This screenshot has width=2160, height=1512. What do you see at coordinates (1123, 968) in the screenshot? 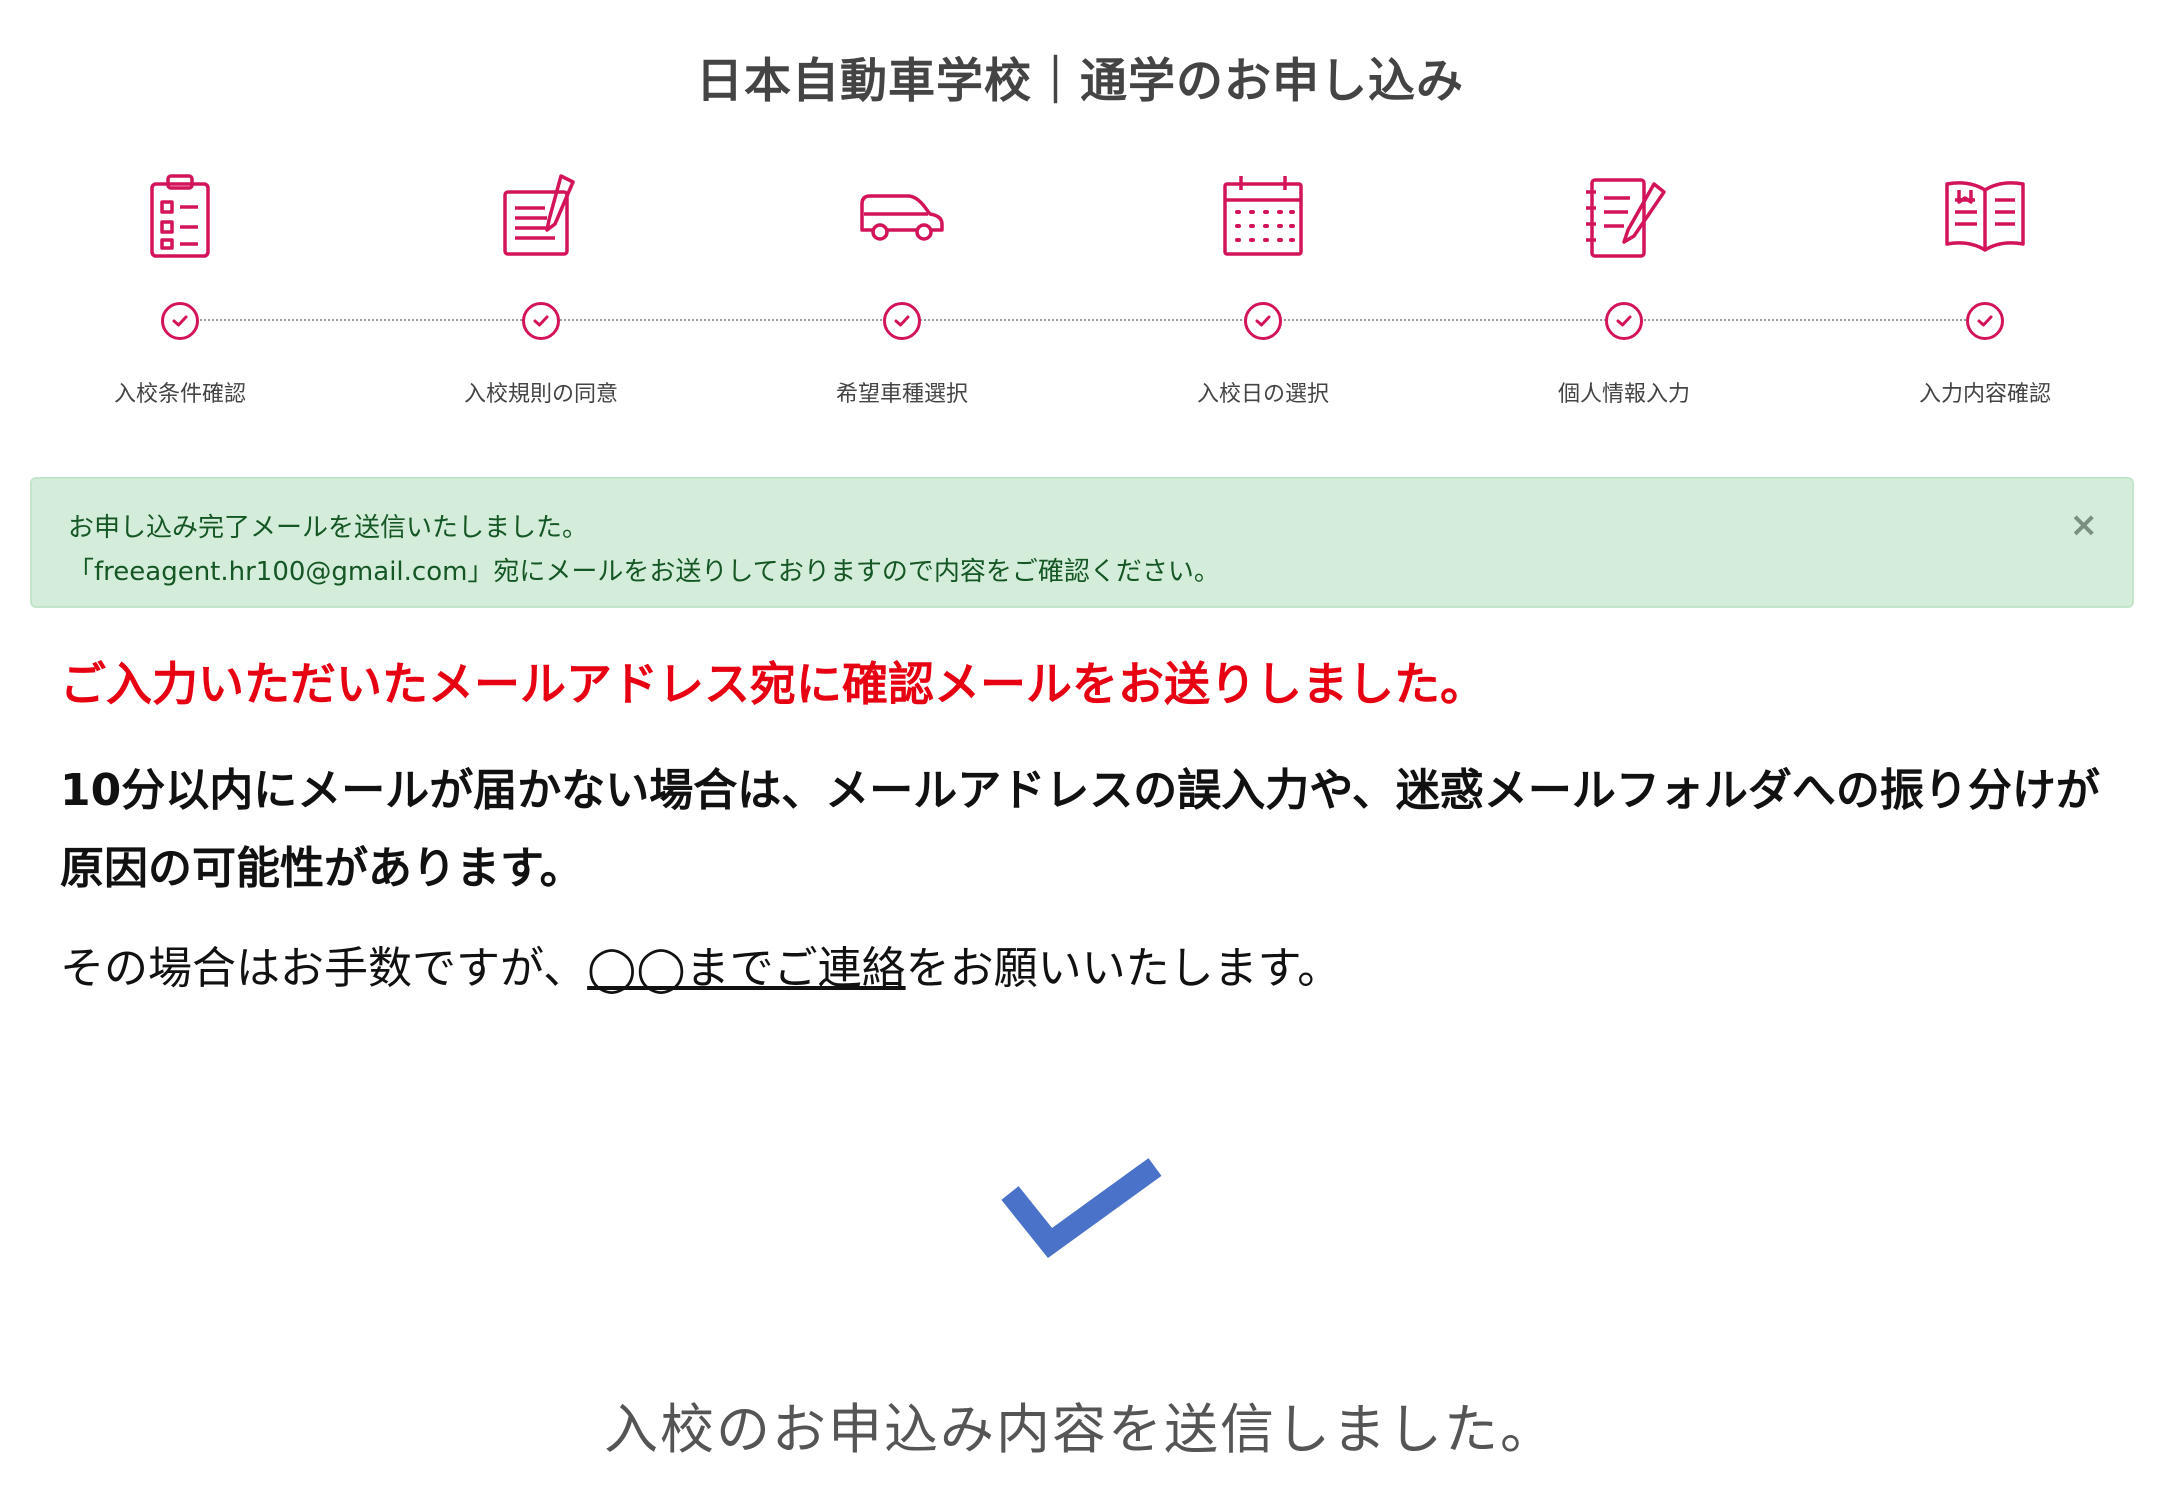
I see `contact-suffix: をお願いいたします。` at bounding box center [1123, 968].